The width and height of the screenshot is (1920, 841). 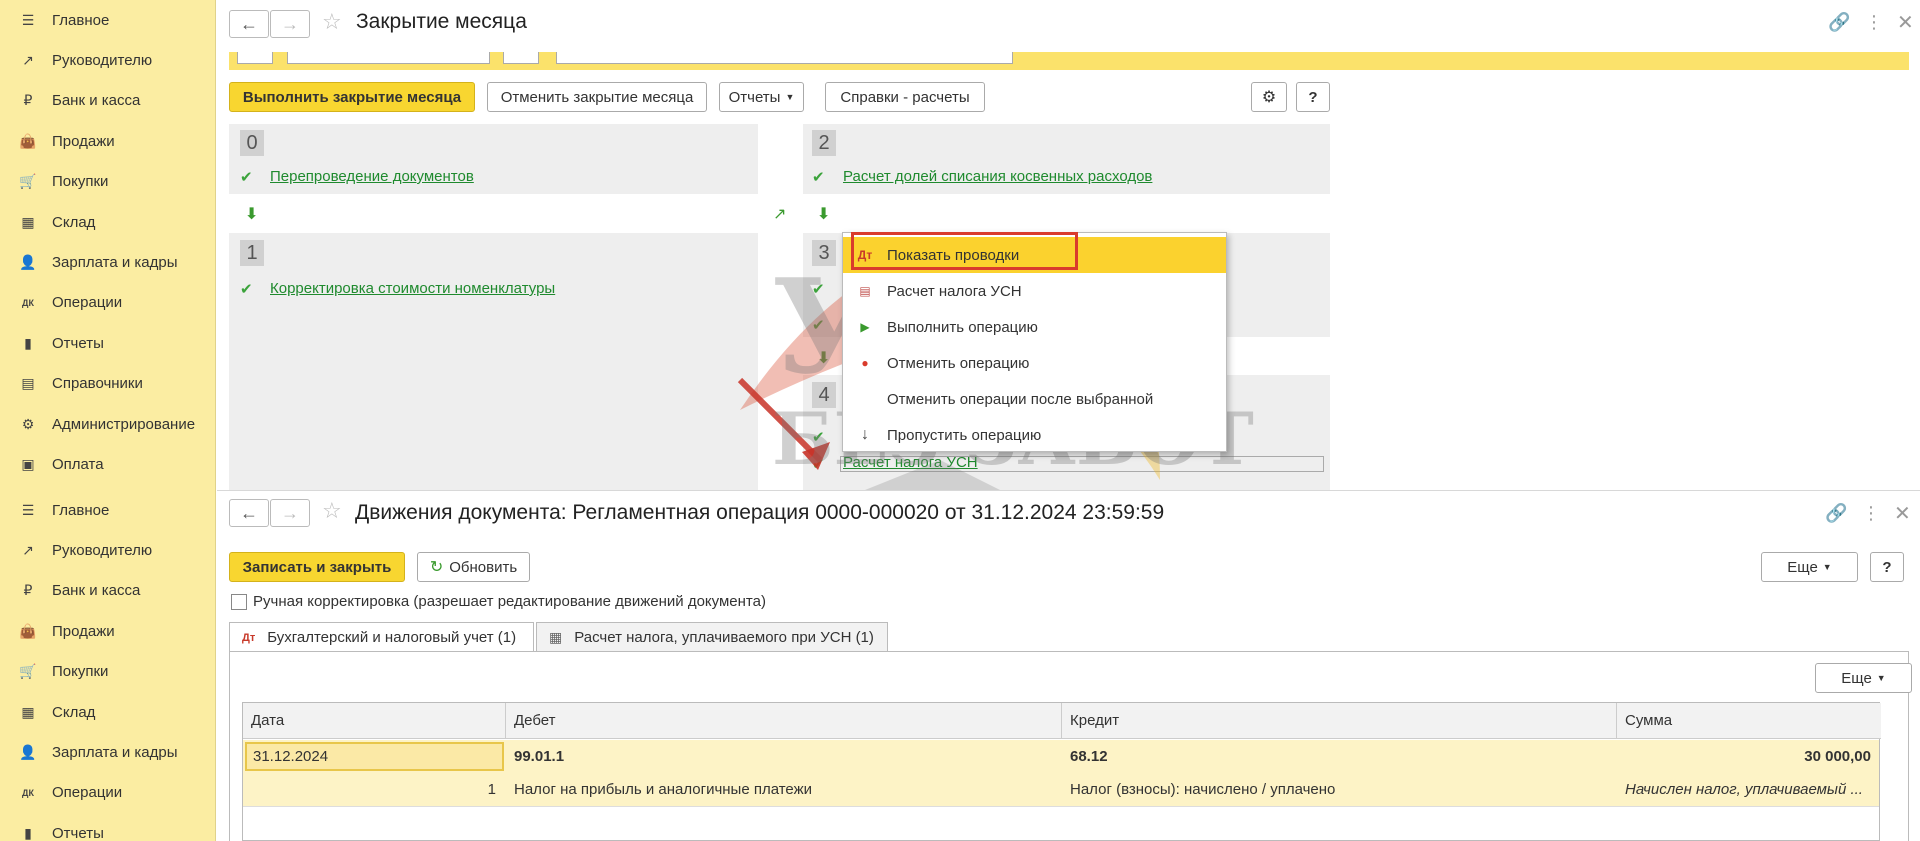 What do you see at coordinates (28, 221) in the screenshot?
I see `warehouse-grid-icon: ▦` at bounding box center [28, 221].